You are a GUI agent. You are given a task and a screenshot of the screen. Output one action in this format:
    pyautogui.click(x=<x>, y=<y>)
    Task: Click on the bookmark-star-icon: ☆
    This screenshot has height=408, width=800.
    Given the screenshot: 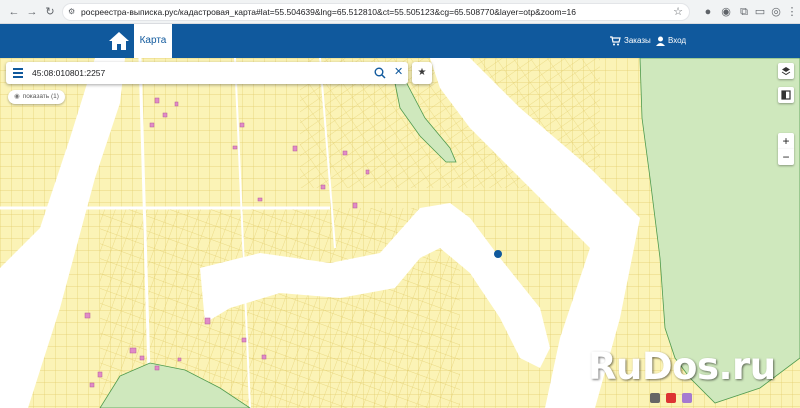 What is the action you would take?
    pyautogui.click(x=678, y=11)
    